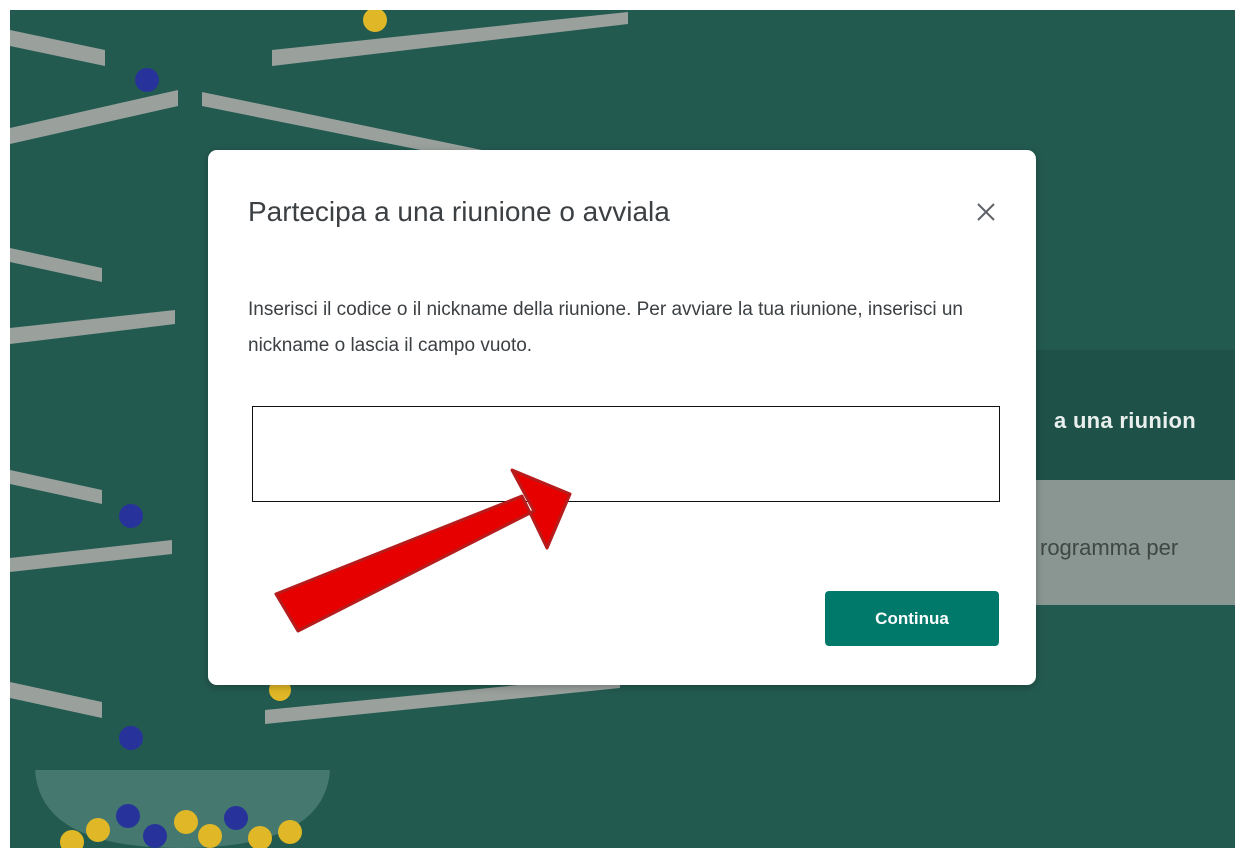  I want to click on background-panel: a una riunion rogramma per, so click(1132, 477).